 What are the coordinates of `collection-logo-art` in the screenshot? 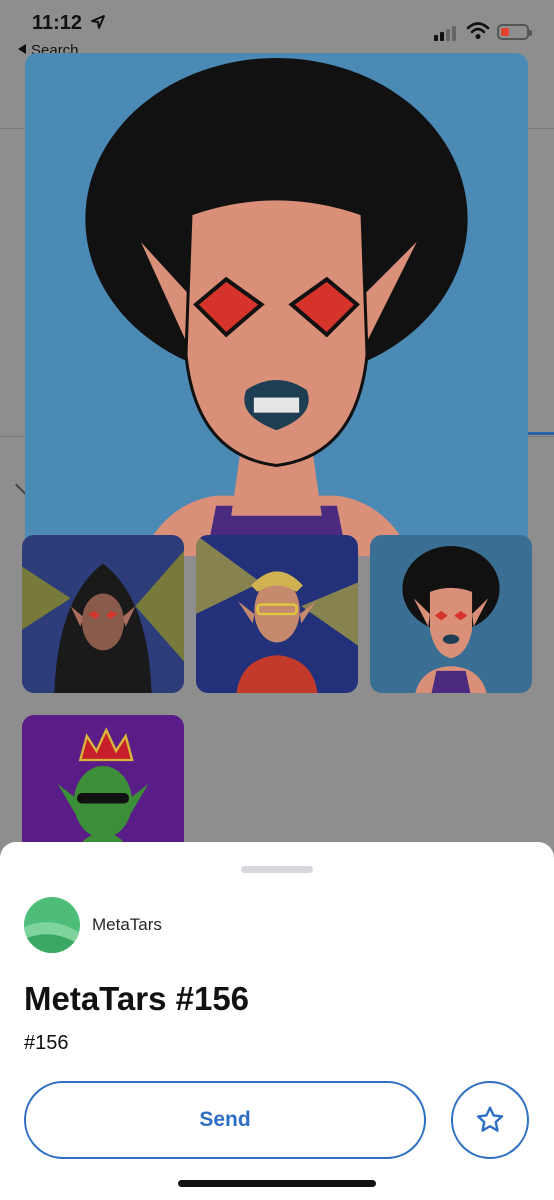 It's located at (52, 925).